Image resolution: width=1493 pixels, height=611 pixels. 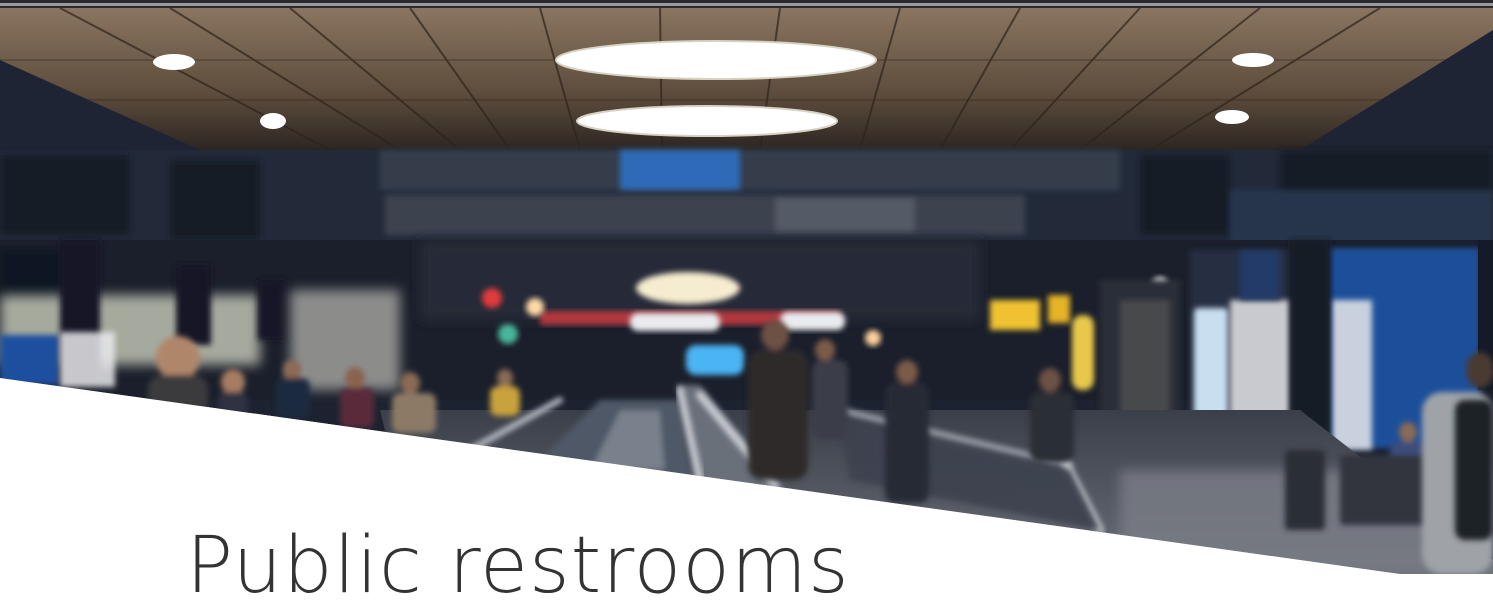 What do you see at coordinates (518, 566) in the screenshot?
I see `page-title: Public restrooms` at bounding box center [518, 566].